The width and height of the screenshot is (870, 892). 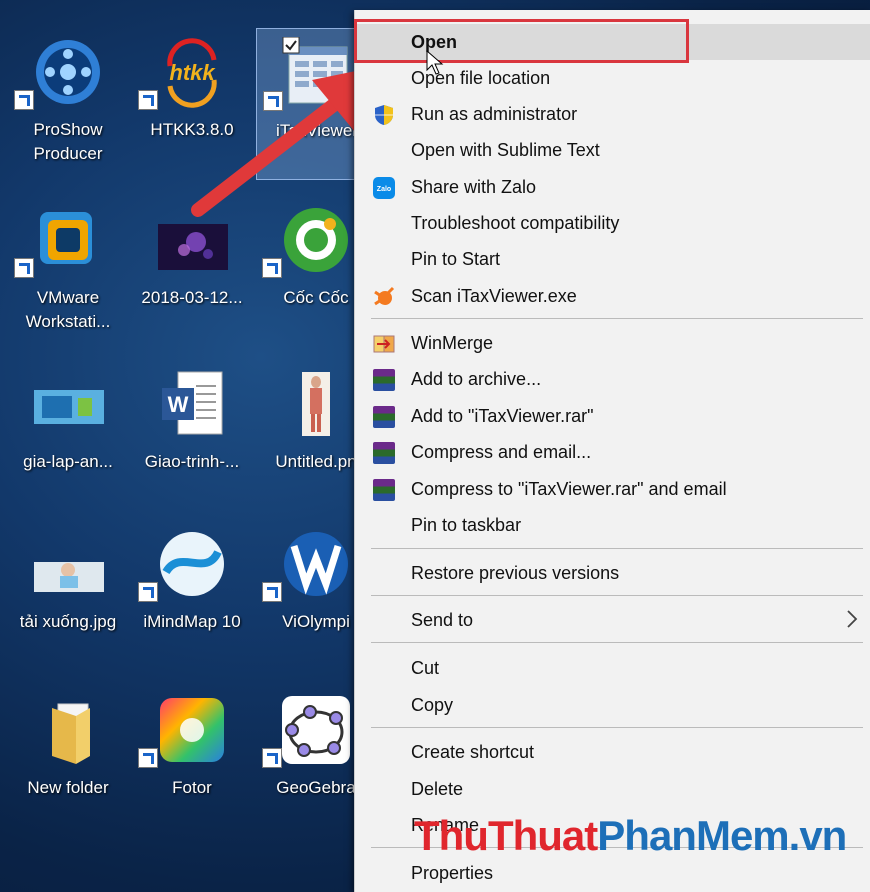 I want to click on desktop-icon-imindmap: iMindMap 10, so click(x=192, y=595).